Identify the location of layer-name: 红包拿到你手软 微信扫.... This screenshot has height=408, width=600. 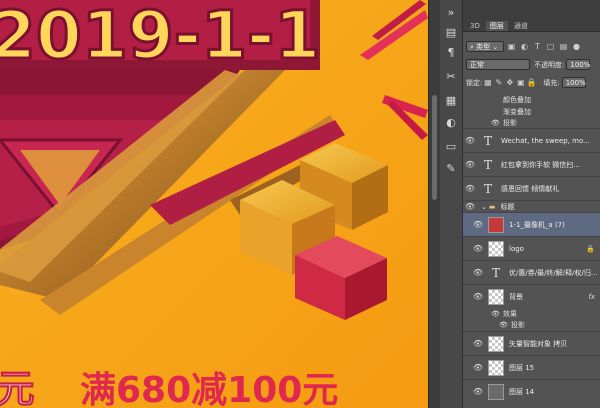
(540, 164).